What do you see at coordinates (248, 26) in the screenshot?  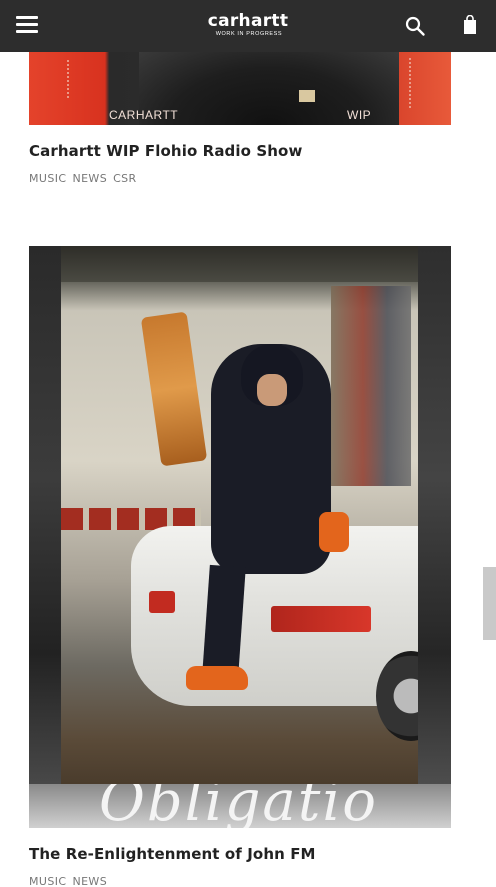 I see `site-header: carhartt WORK IN PROGRESS` at bounding box center [248, 26].